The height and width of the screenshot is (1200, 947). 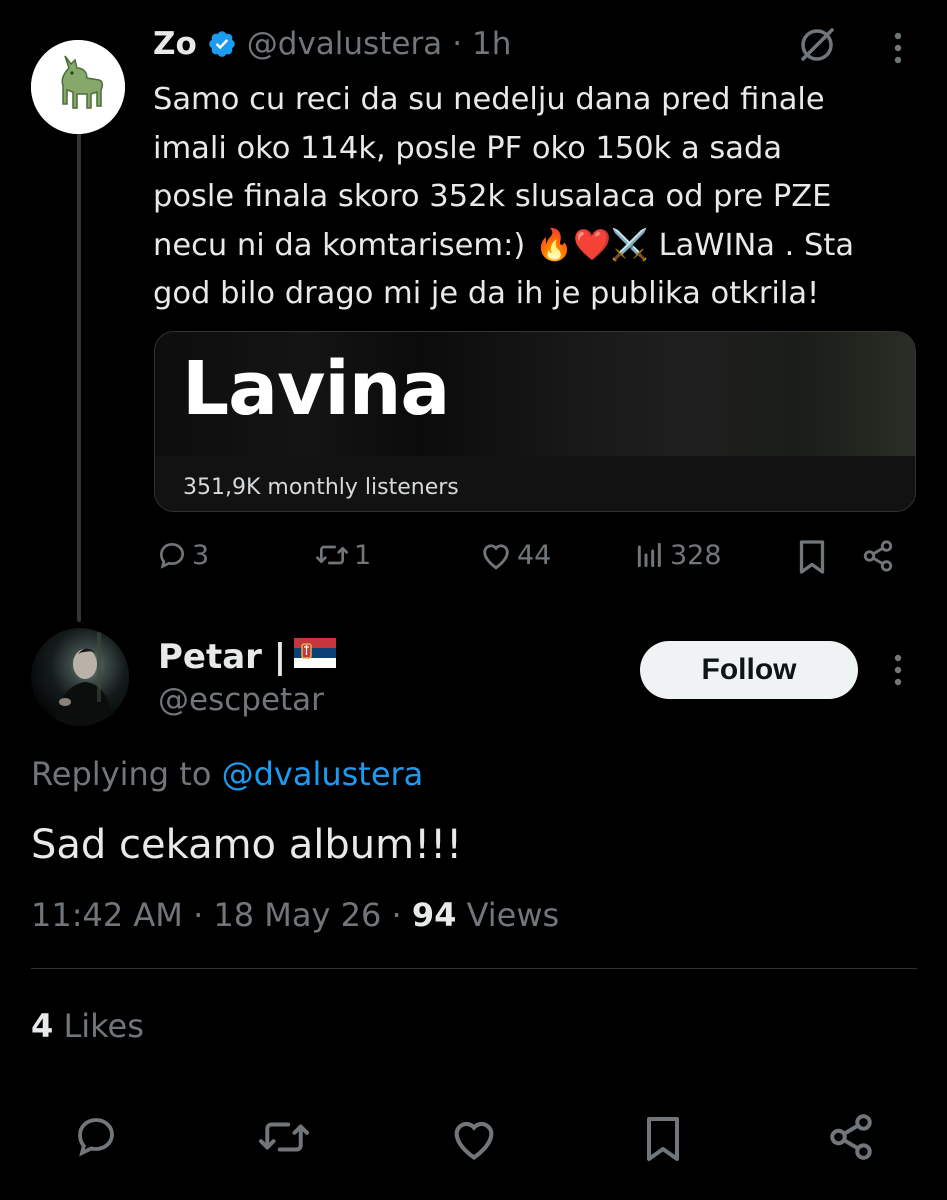 I want to click on reply-button, so click(x=96, y=1136).